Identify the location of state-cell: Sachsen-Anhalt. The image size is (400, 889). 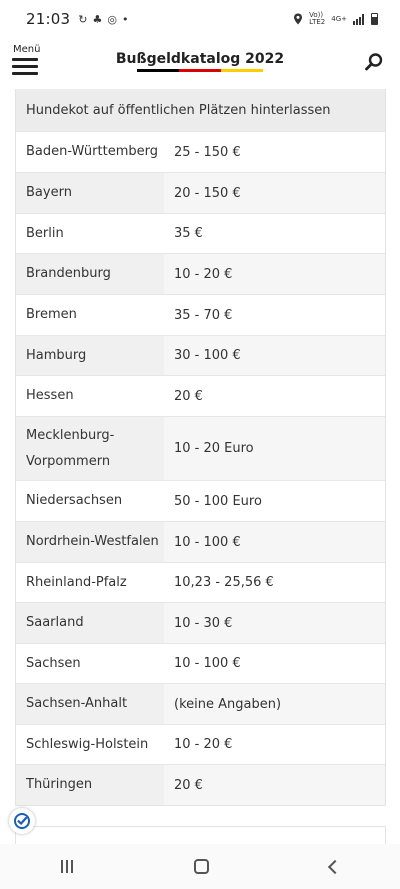
(90, 704).